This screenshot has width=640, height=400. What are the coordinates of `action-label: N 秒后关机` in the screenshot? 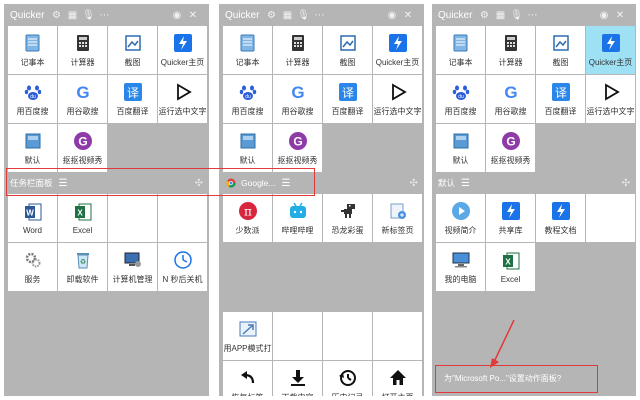 It's located at (182, 279).